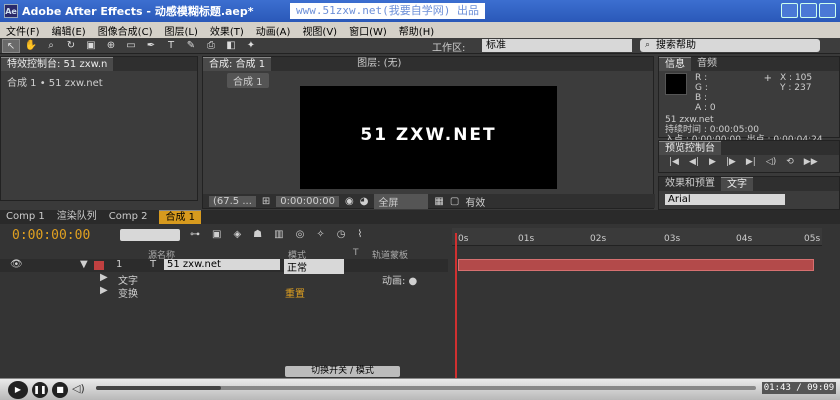 This screenshot has width=840, height=400. What do you see at coordinates (812, 239) in the screenshot?
I see `tick-label: 05s` at bounding box center [812, 239].